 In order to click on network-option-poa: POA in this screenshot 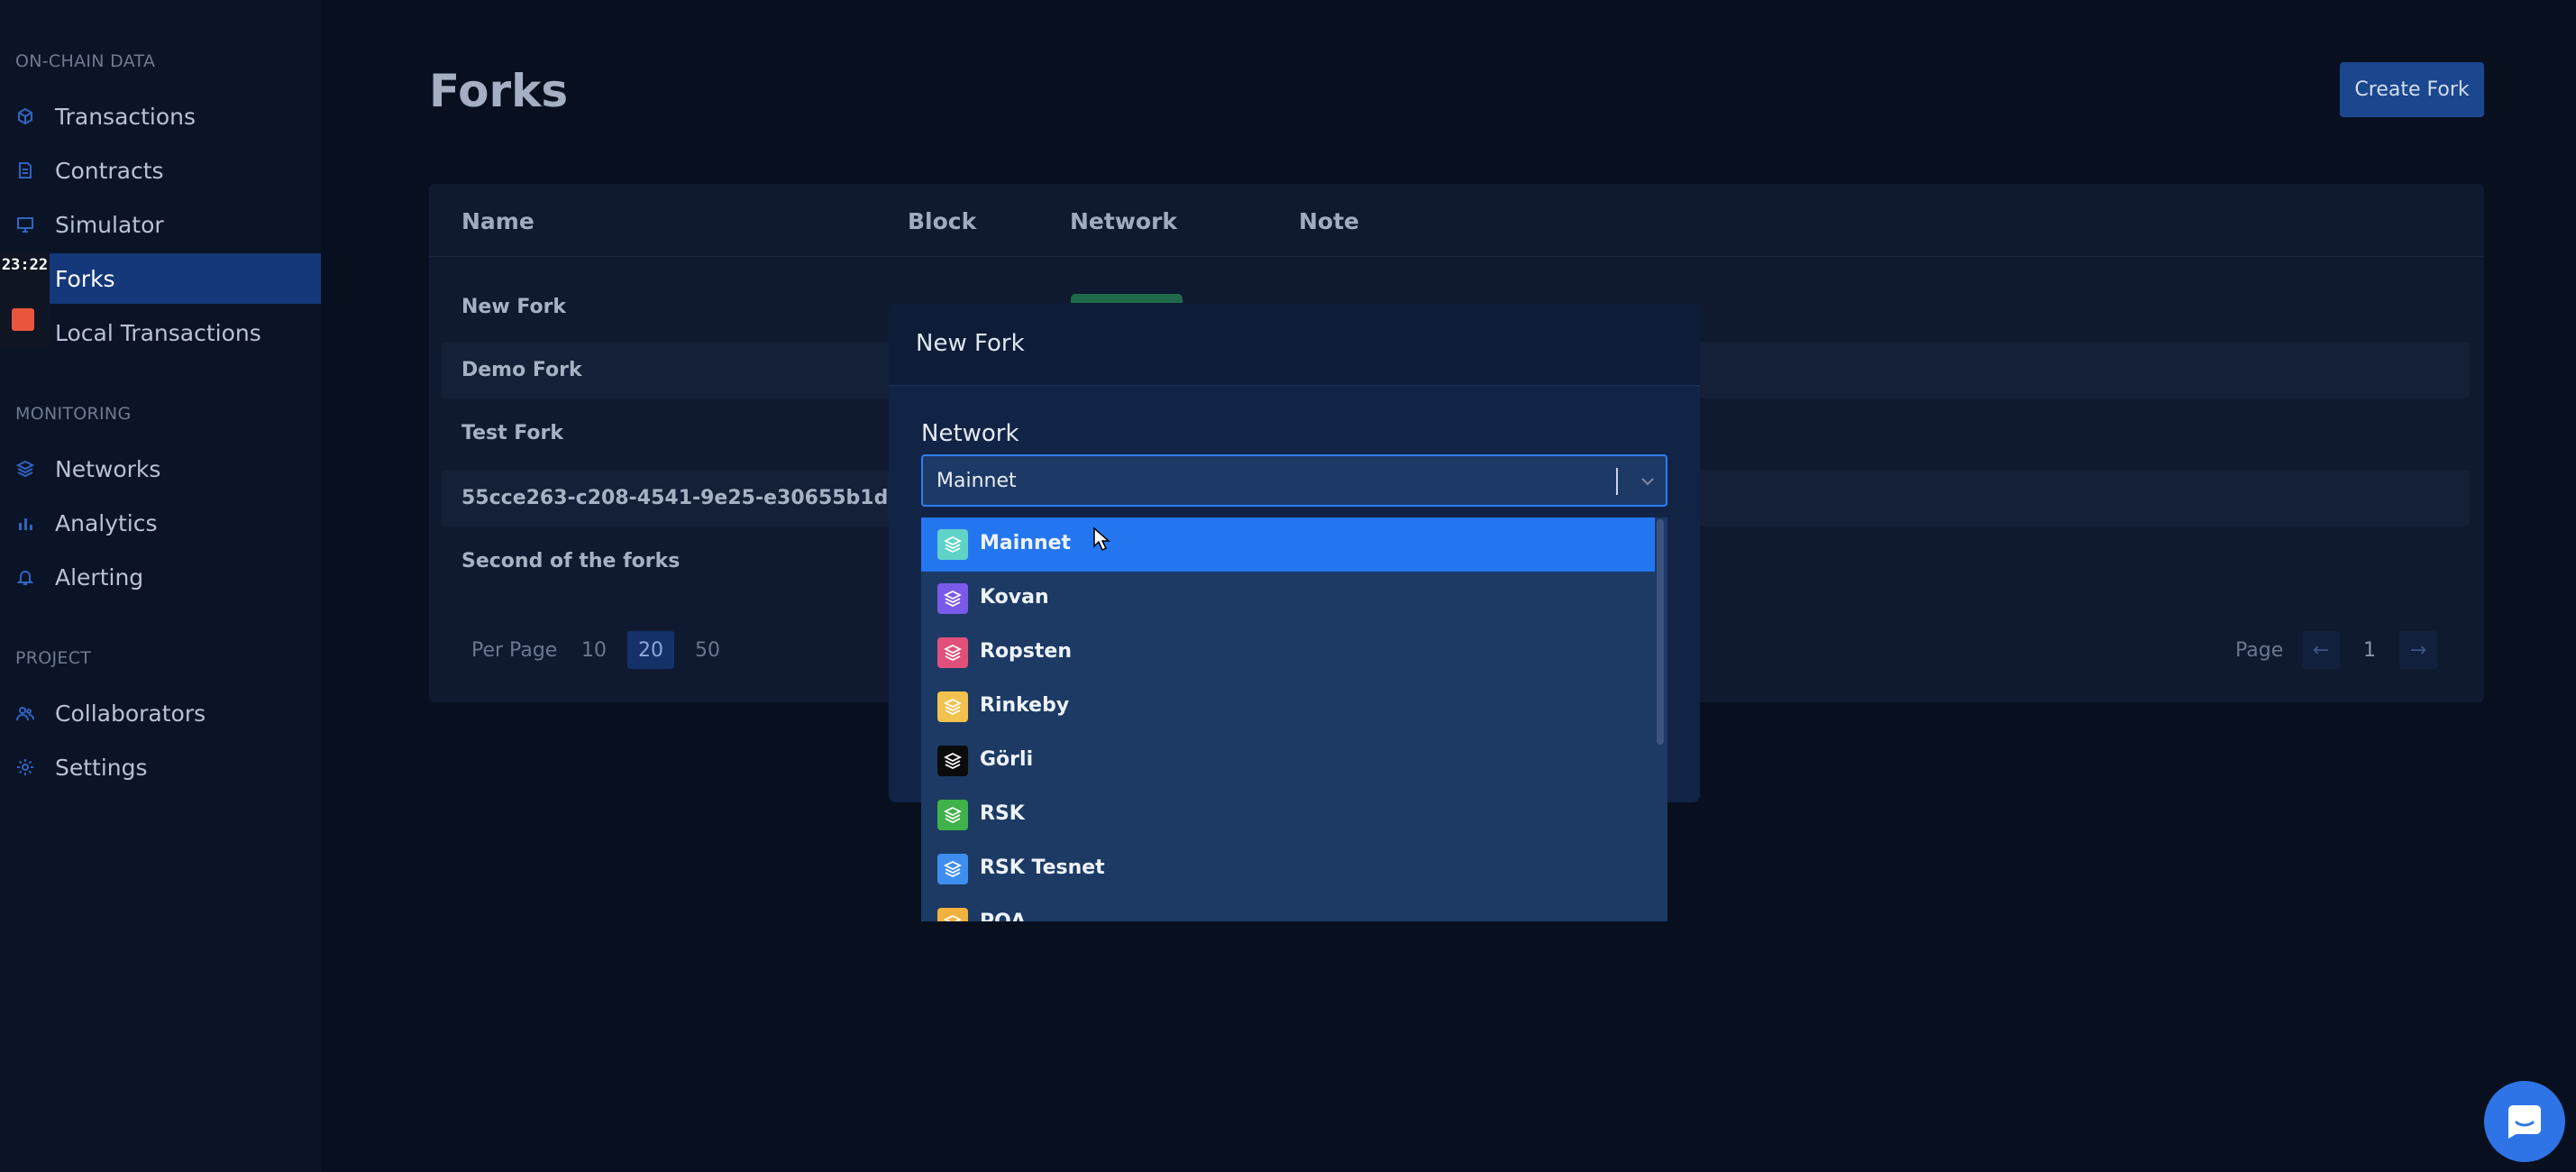, I will do `click(1288, 908)`.